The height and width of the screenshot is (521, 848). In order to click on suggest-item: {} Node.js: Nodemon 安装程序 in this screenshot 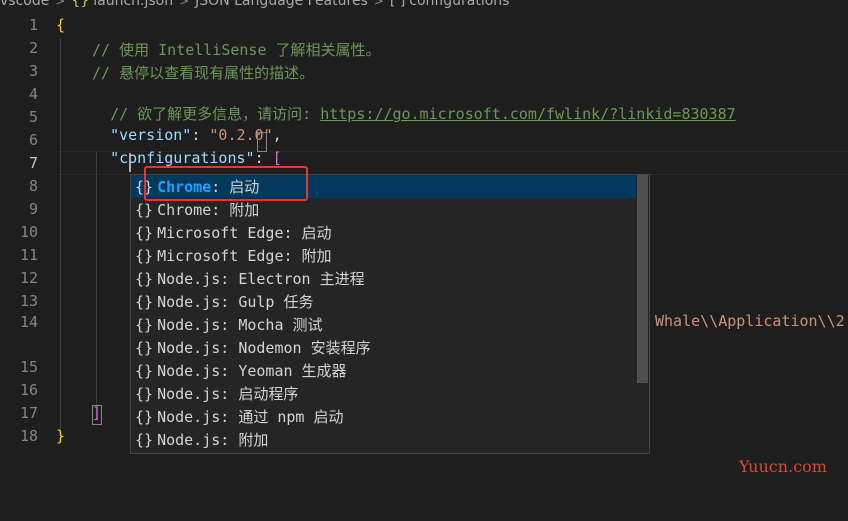, I will do `click(383, 347)`.